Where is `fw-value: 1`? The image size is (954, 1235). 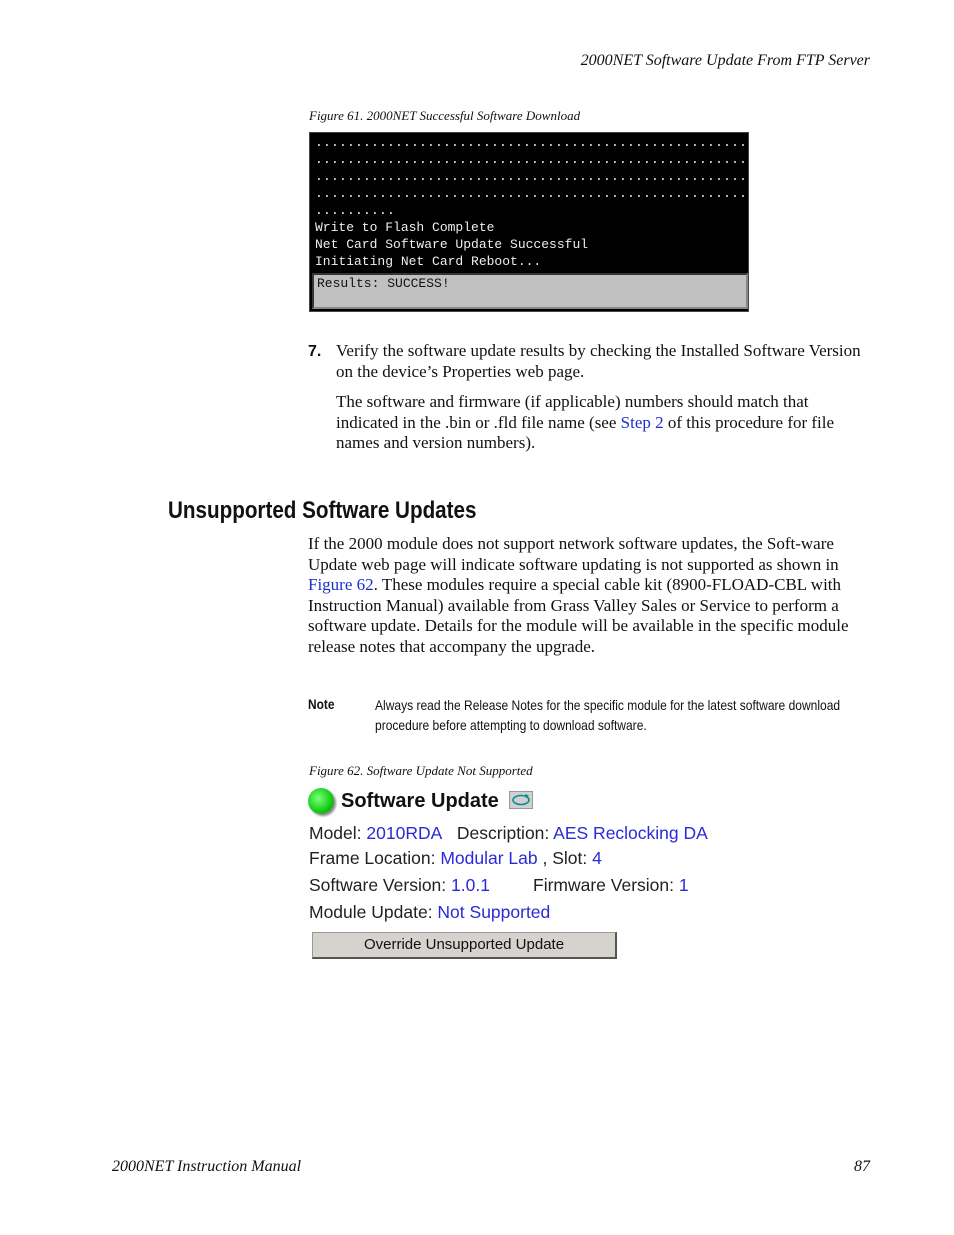
fw-value: 1 is located at coordinates (683, 885).